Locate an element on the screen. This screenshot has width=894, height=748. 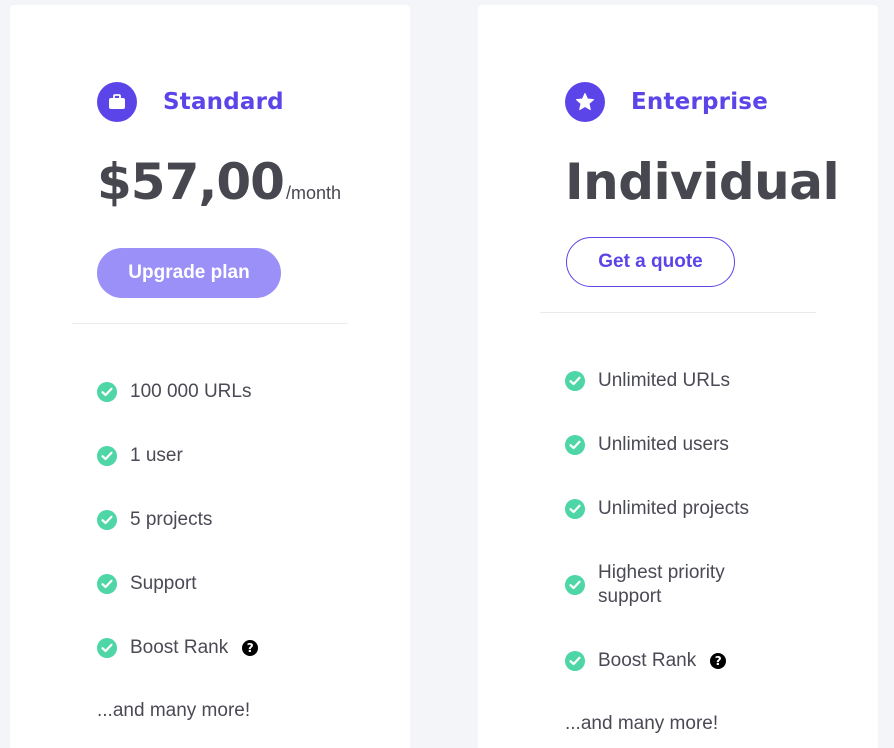
feature-text: Unlimited projects is located at coordinates (673, 508).